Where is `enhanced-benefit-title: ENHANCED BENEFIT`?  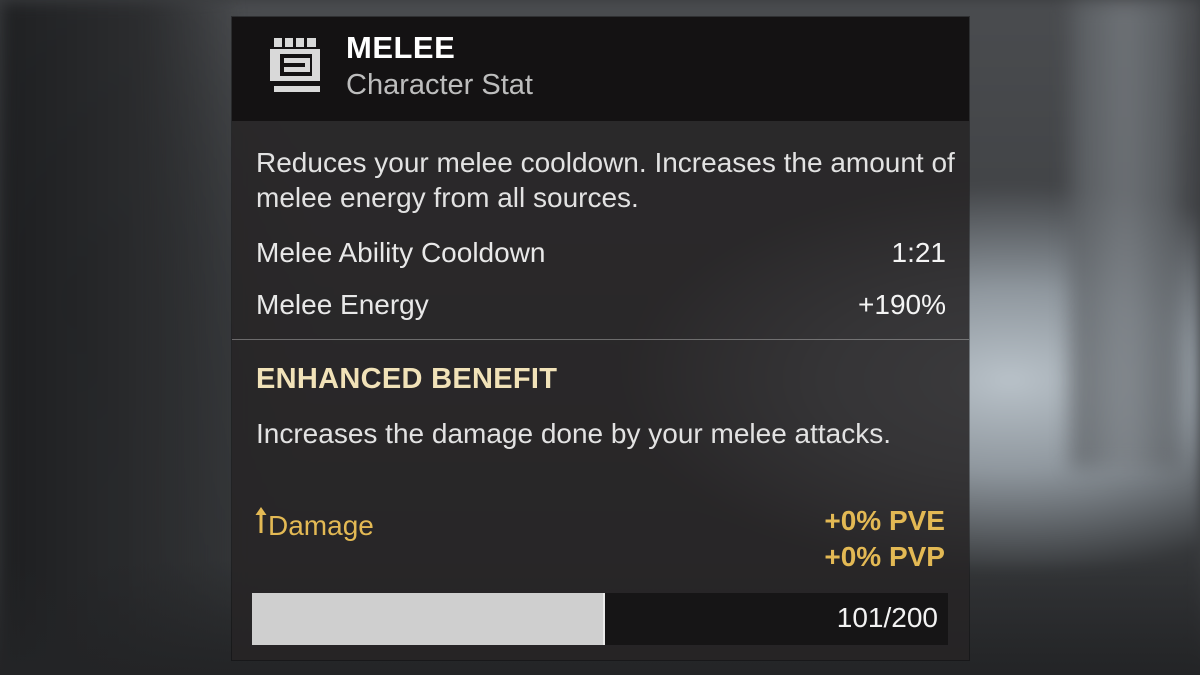
enhanced-benefit-title: ENHANCED BENEFIT is located at coordinates (407, 379).